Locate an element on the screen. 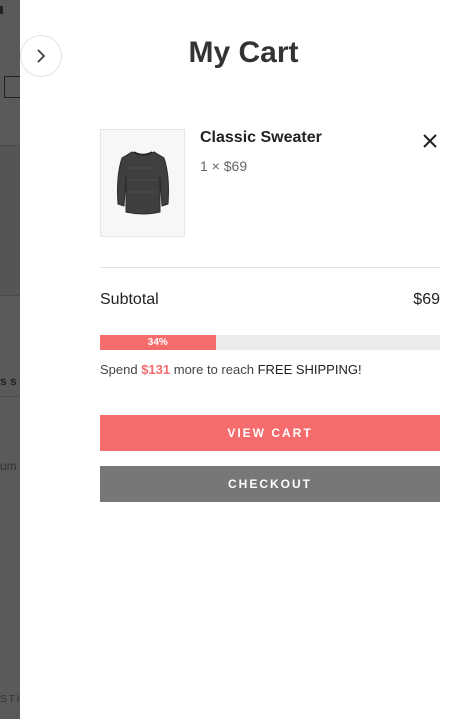  cart-item-name: Classic Sweater is located at coordinates (261, 138).